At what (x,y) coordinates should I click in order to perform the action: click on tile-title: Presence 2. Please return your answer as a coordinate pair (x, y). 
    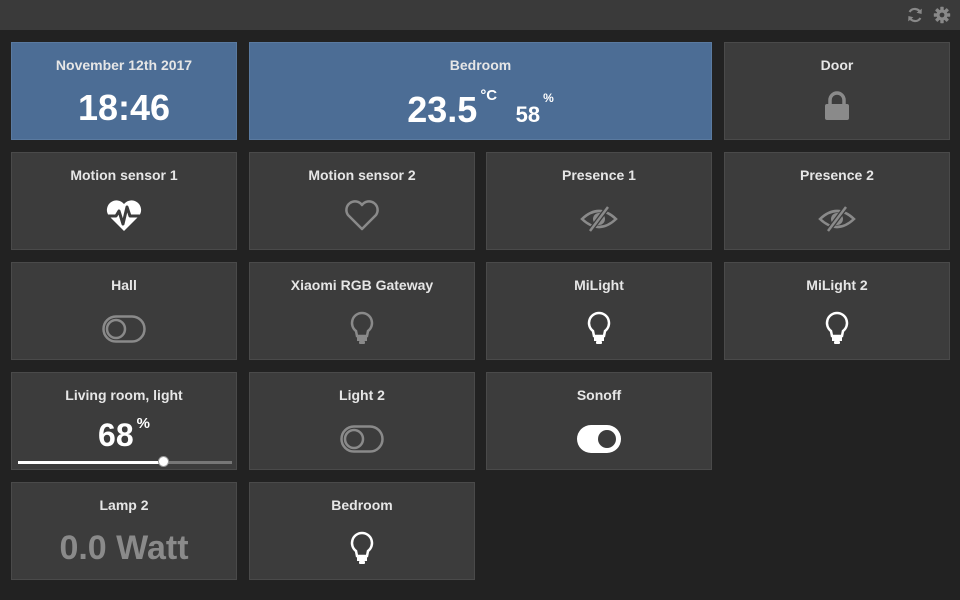
    Looking at the image, I should click on (837, 175).